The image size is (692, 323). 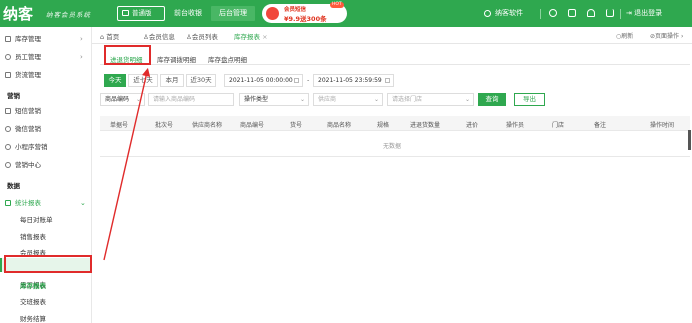 I want to click on sidebar-section-marketing: 营销, so click(x=13, y=96).